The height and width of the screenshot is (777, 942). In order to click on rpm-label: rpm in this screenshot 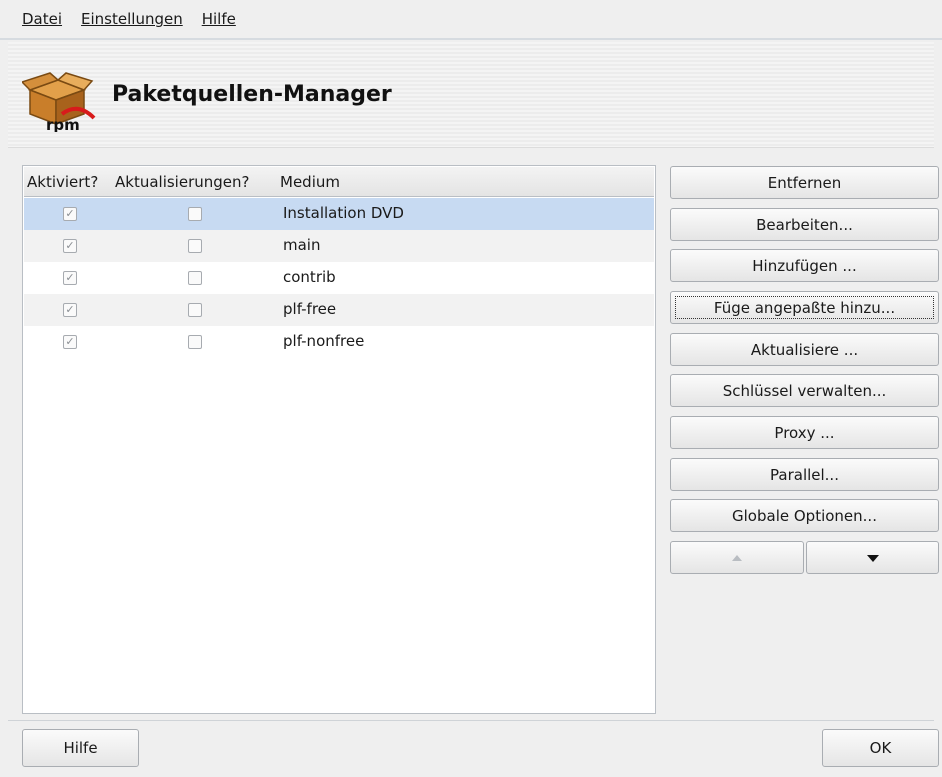, I will do `click(63, 124)`.